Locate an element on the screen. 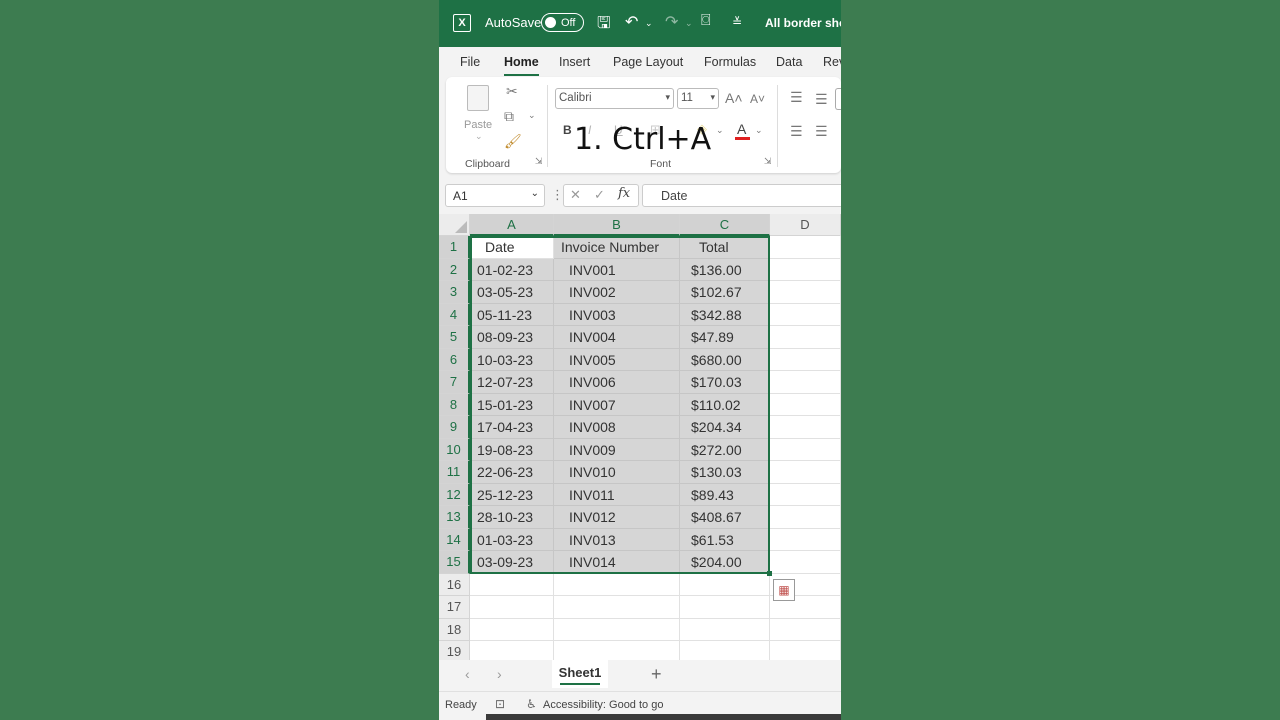  tab-formulas: Formulas is located at coordinates (730, 62).